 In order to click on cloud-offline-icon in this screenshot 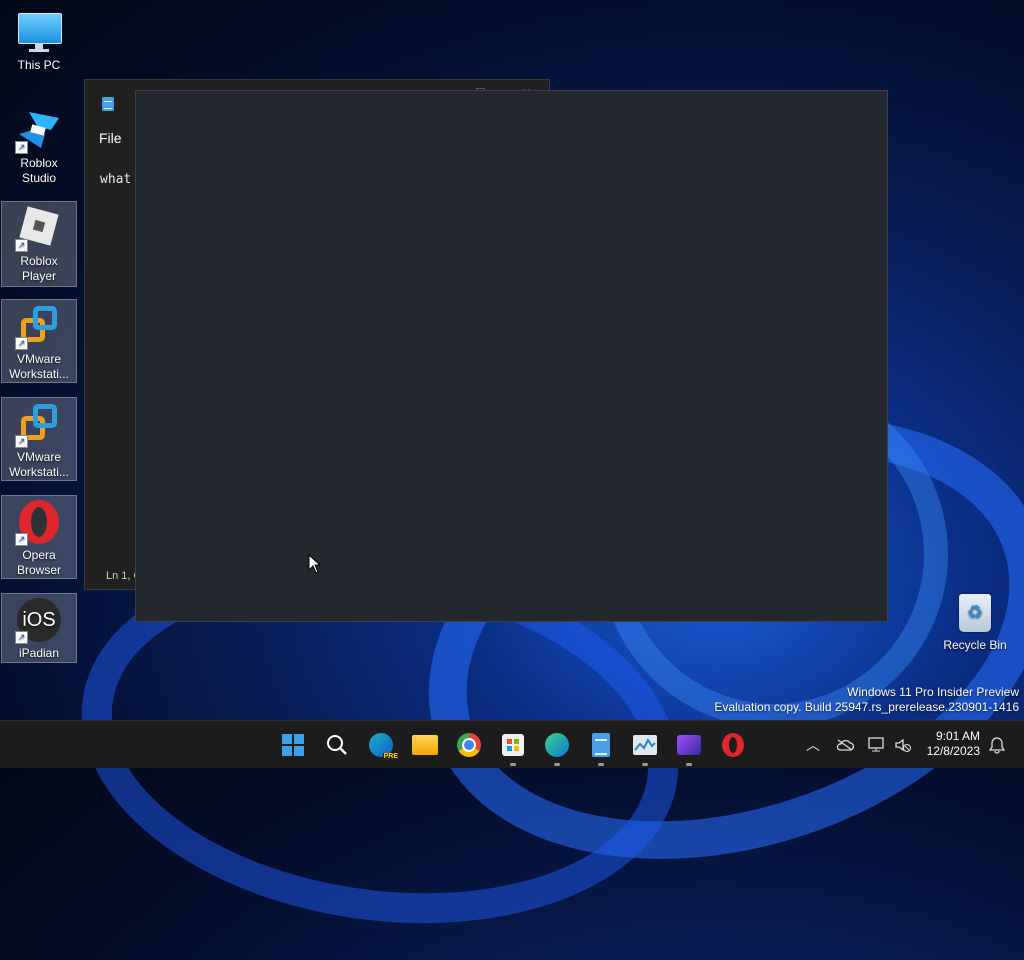, I will do `click(845, 745)`.